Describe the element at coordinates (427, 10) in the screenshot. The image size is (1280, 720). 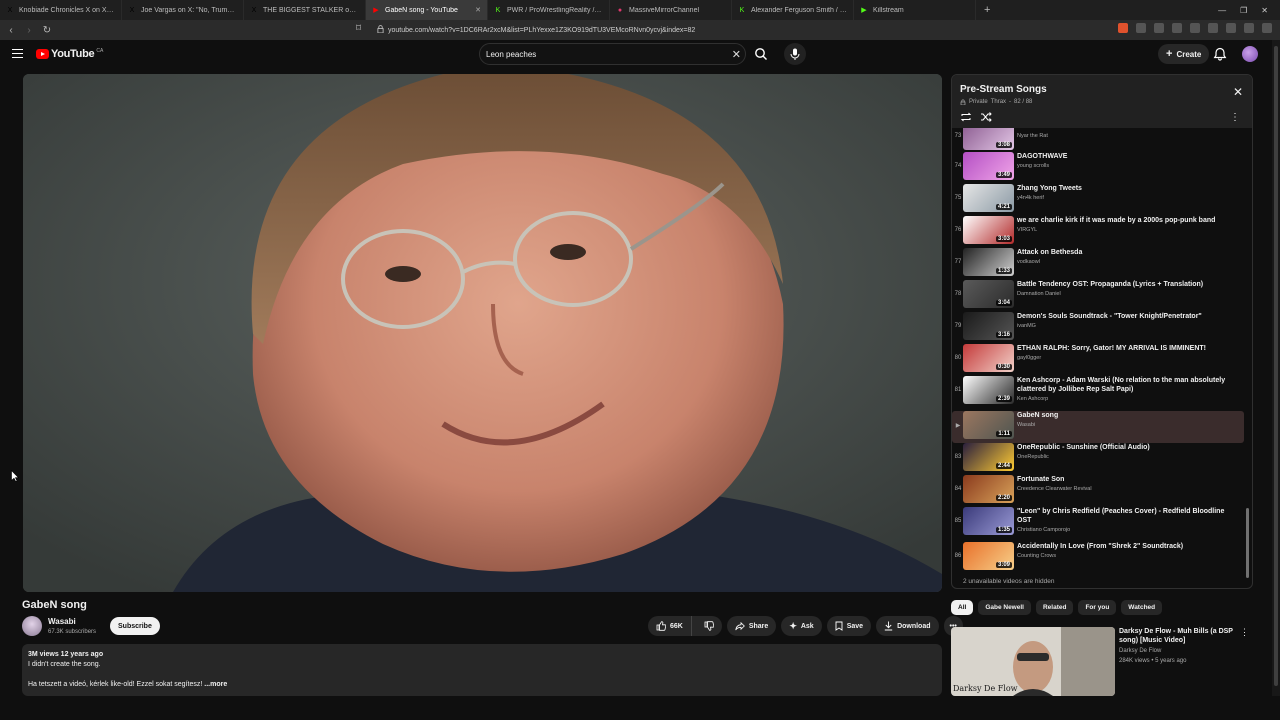
I see `browser-tab: ▶ GabeN song - YouTube ✕` at that location.